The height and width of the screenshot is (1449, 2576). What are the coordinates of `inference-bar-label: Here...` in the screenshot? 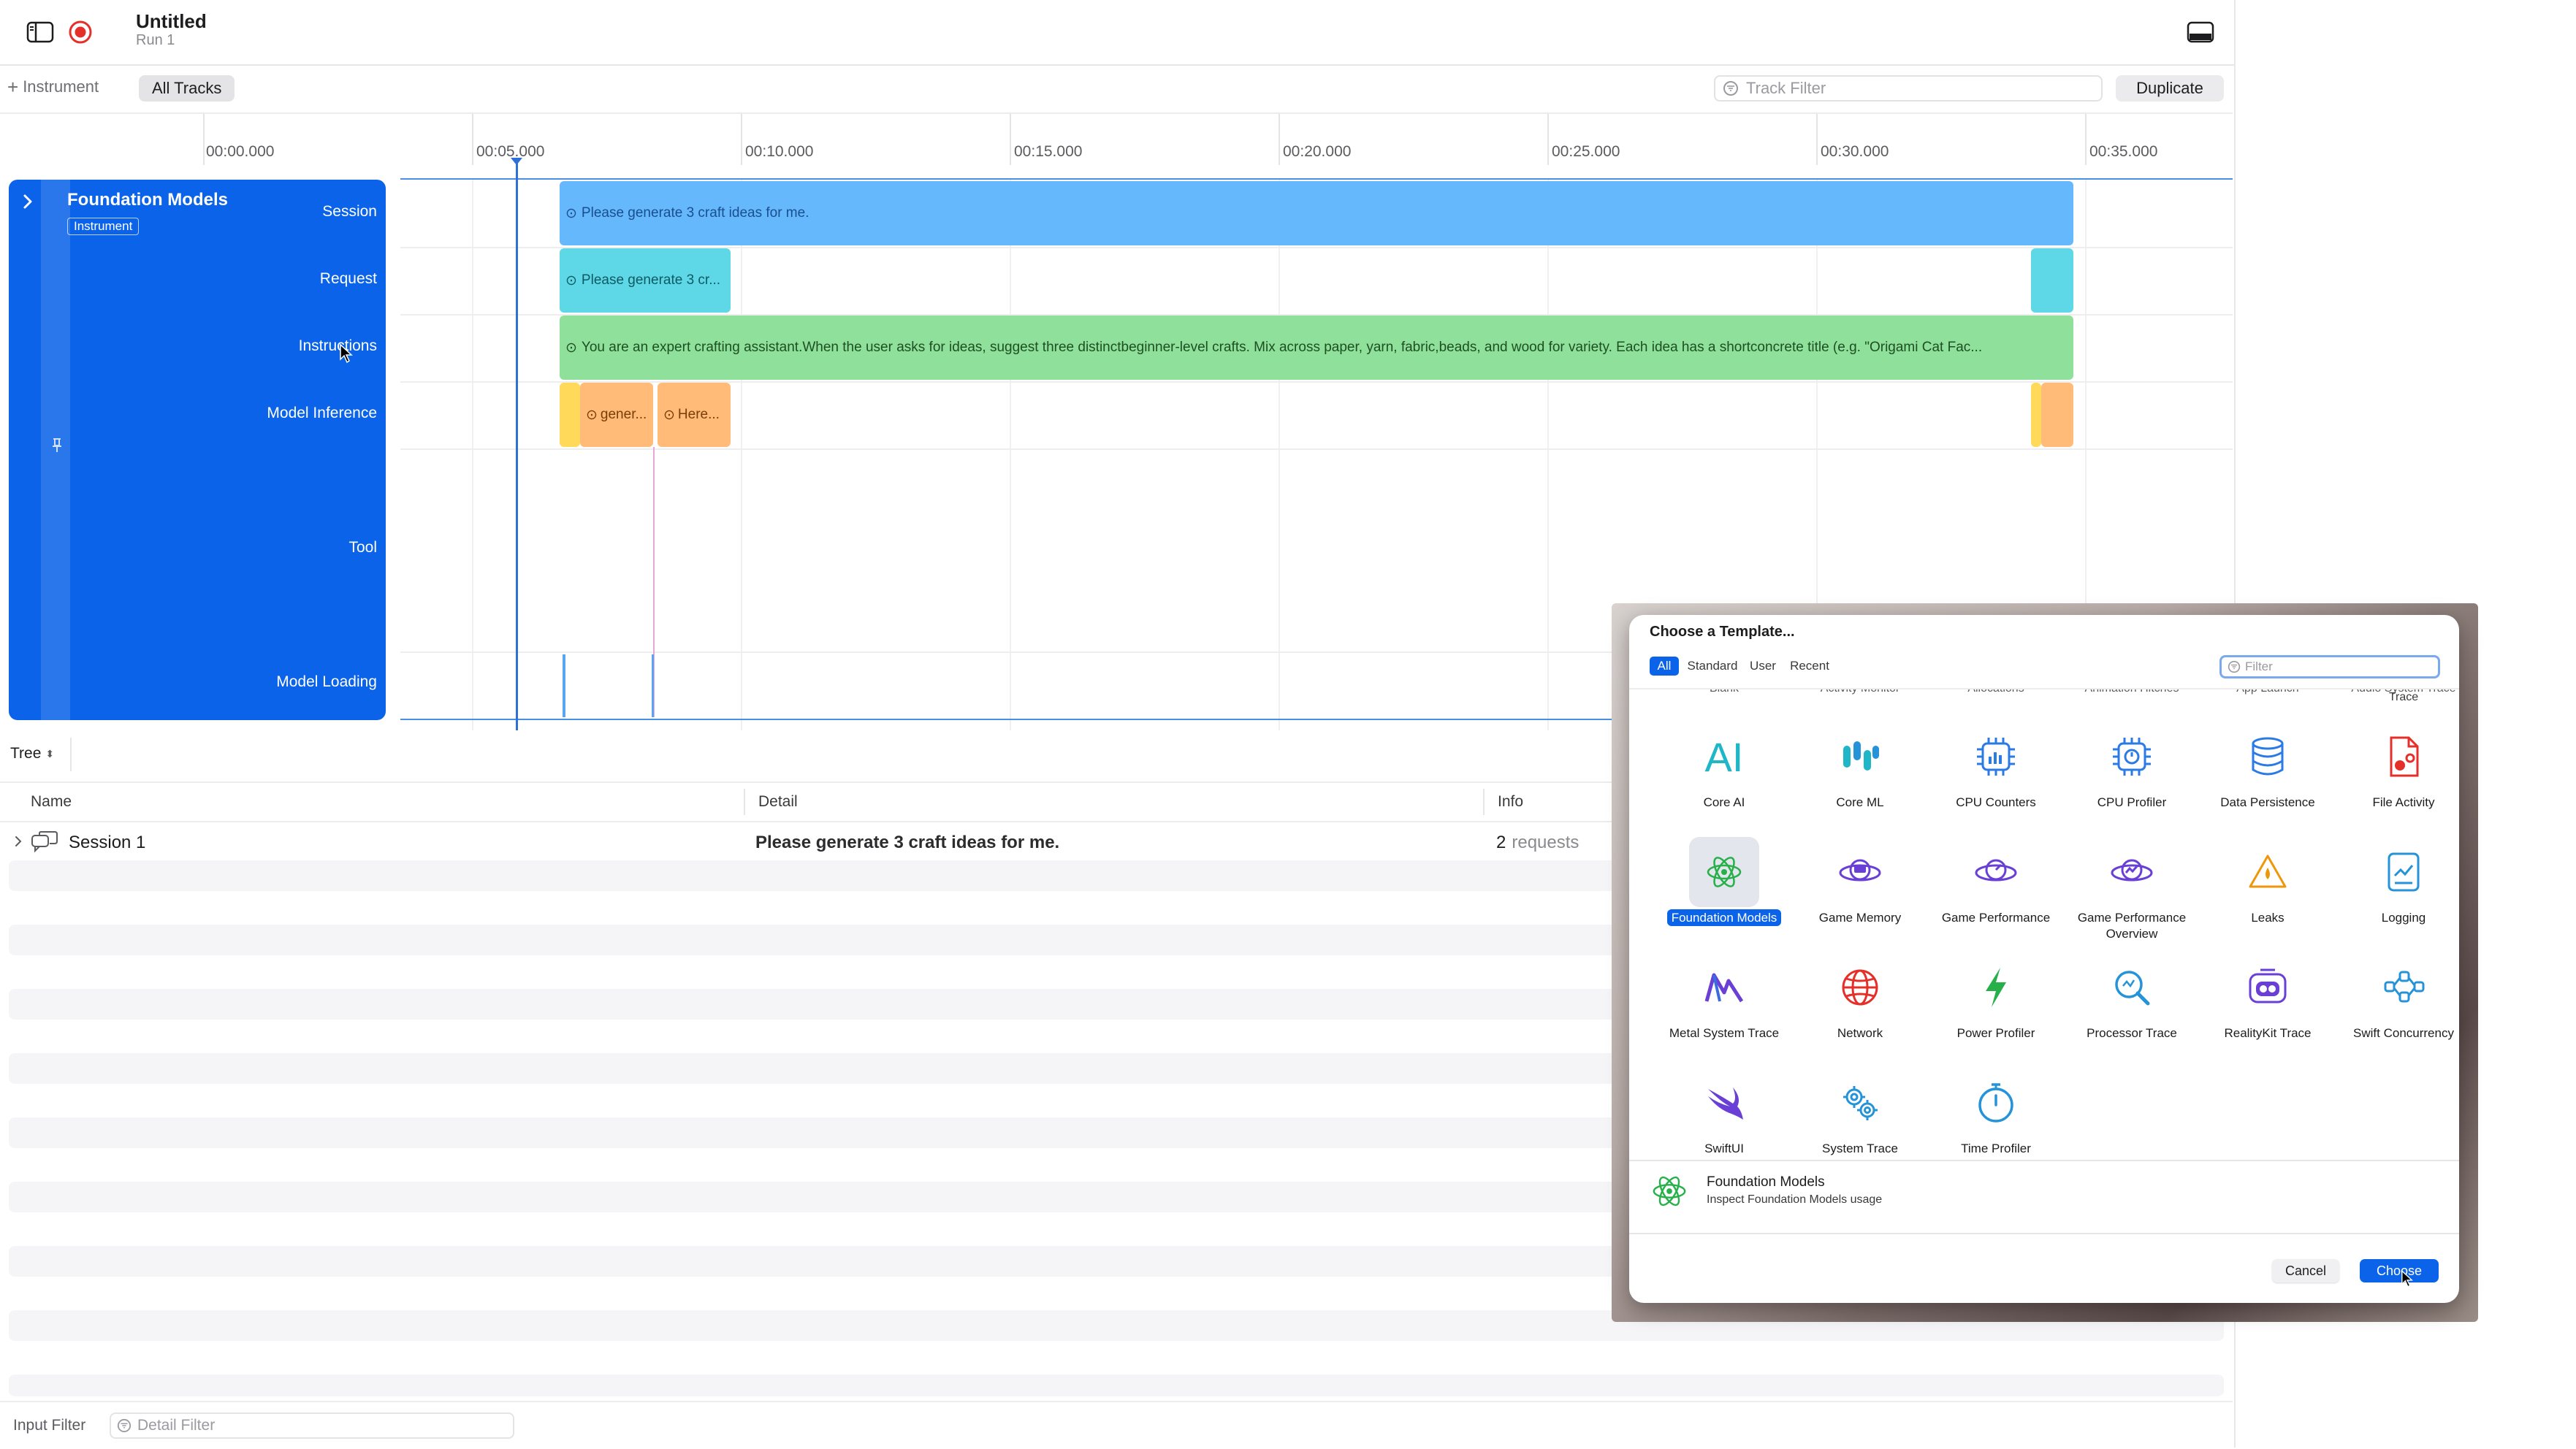 It's located at (698, 414).